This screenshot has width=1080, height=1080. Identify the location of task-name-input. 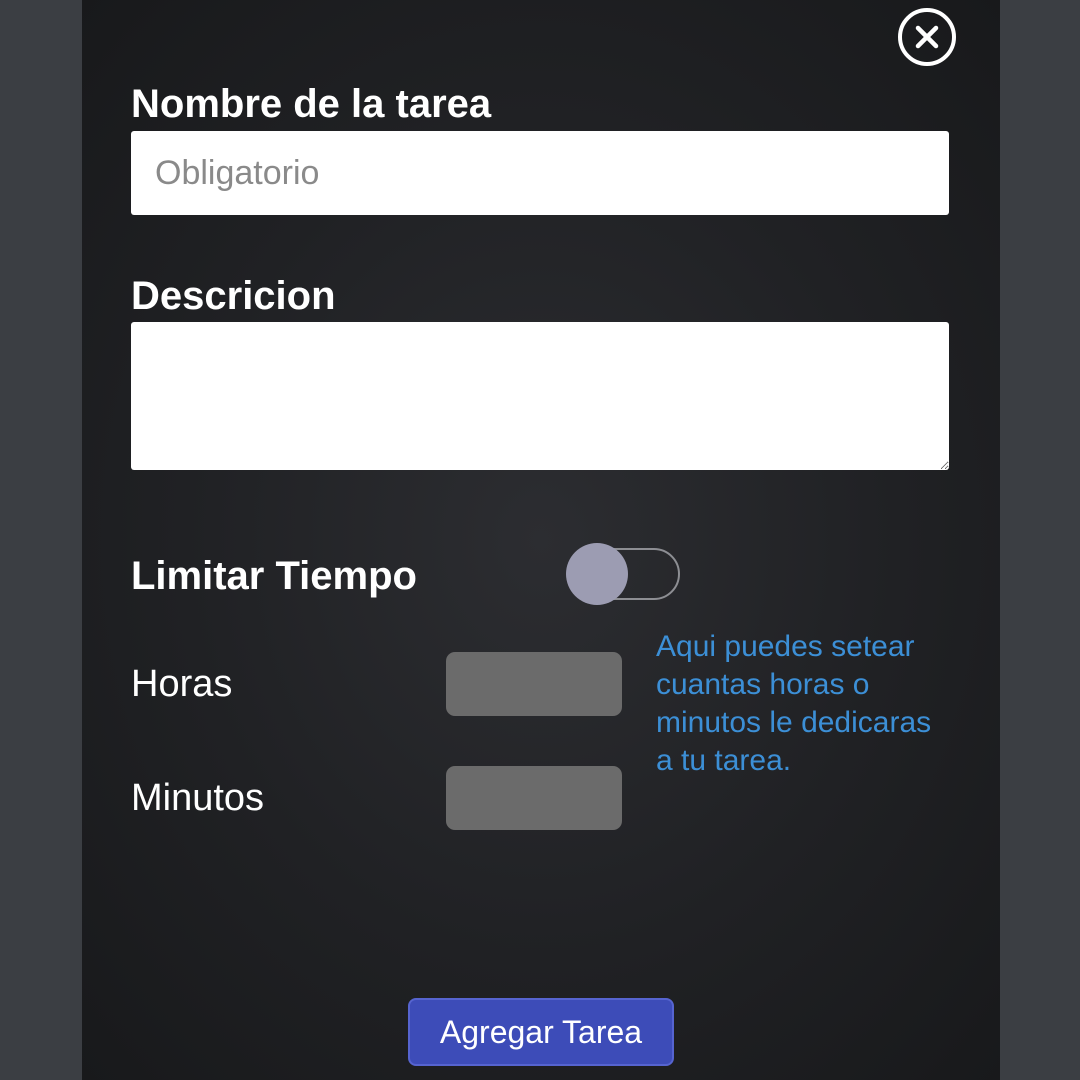
(540, 173).